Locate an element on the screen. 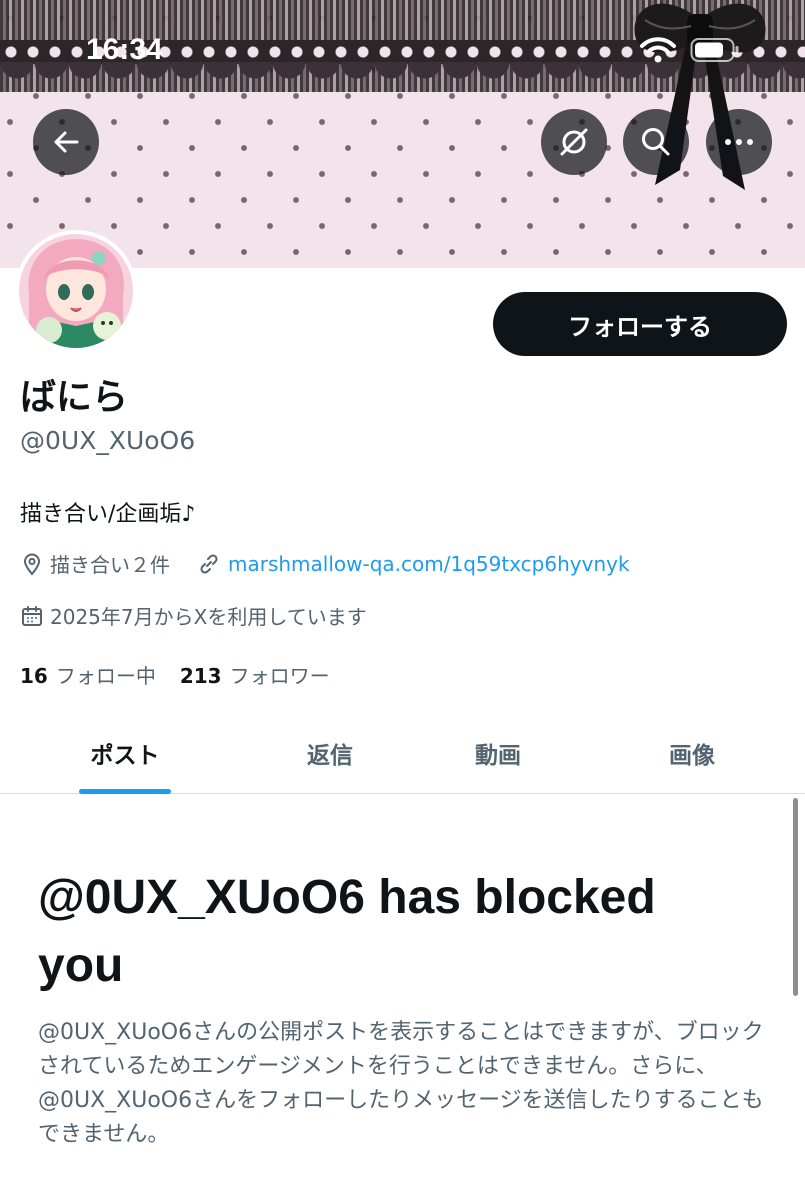  tab-replies-label: 返信 is located at coordinates (330, 756).